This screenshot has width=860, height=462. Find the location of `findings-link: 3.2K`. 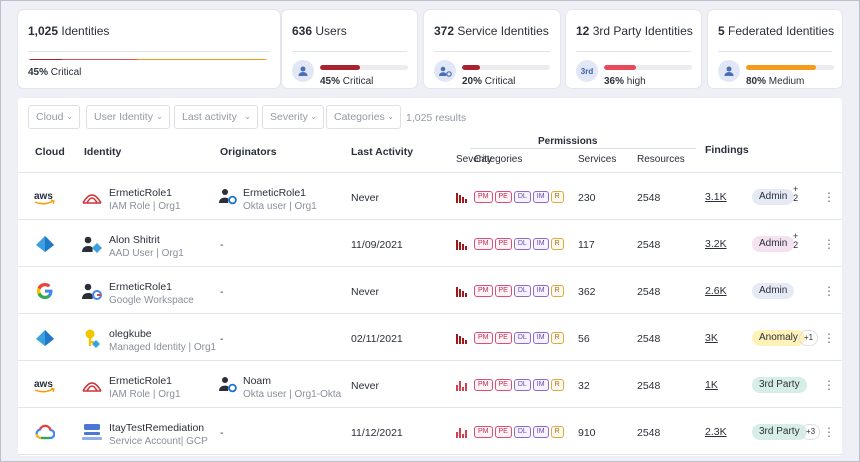

findings-link: 3.2K is located at coordinates (716, 244).